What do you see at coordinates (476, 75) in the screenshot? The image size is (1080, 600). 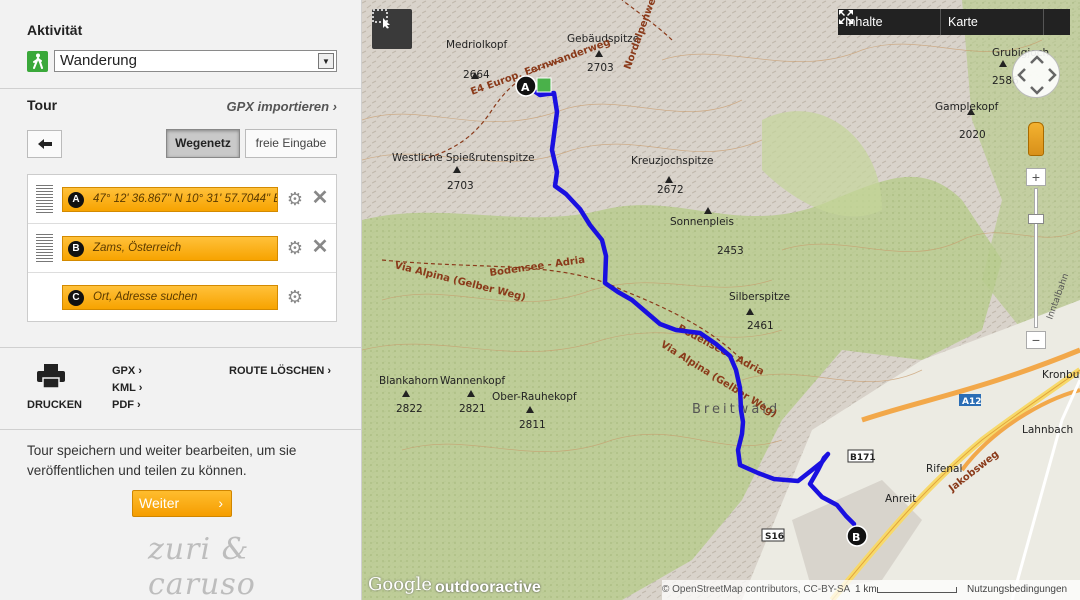 I see `peak-elev-medriolkopf: 2664` at bounding box center [476, 75].